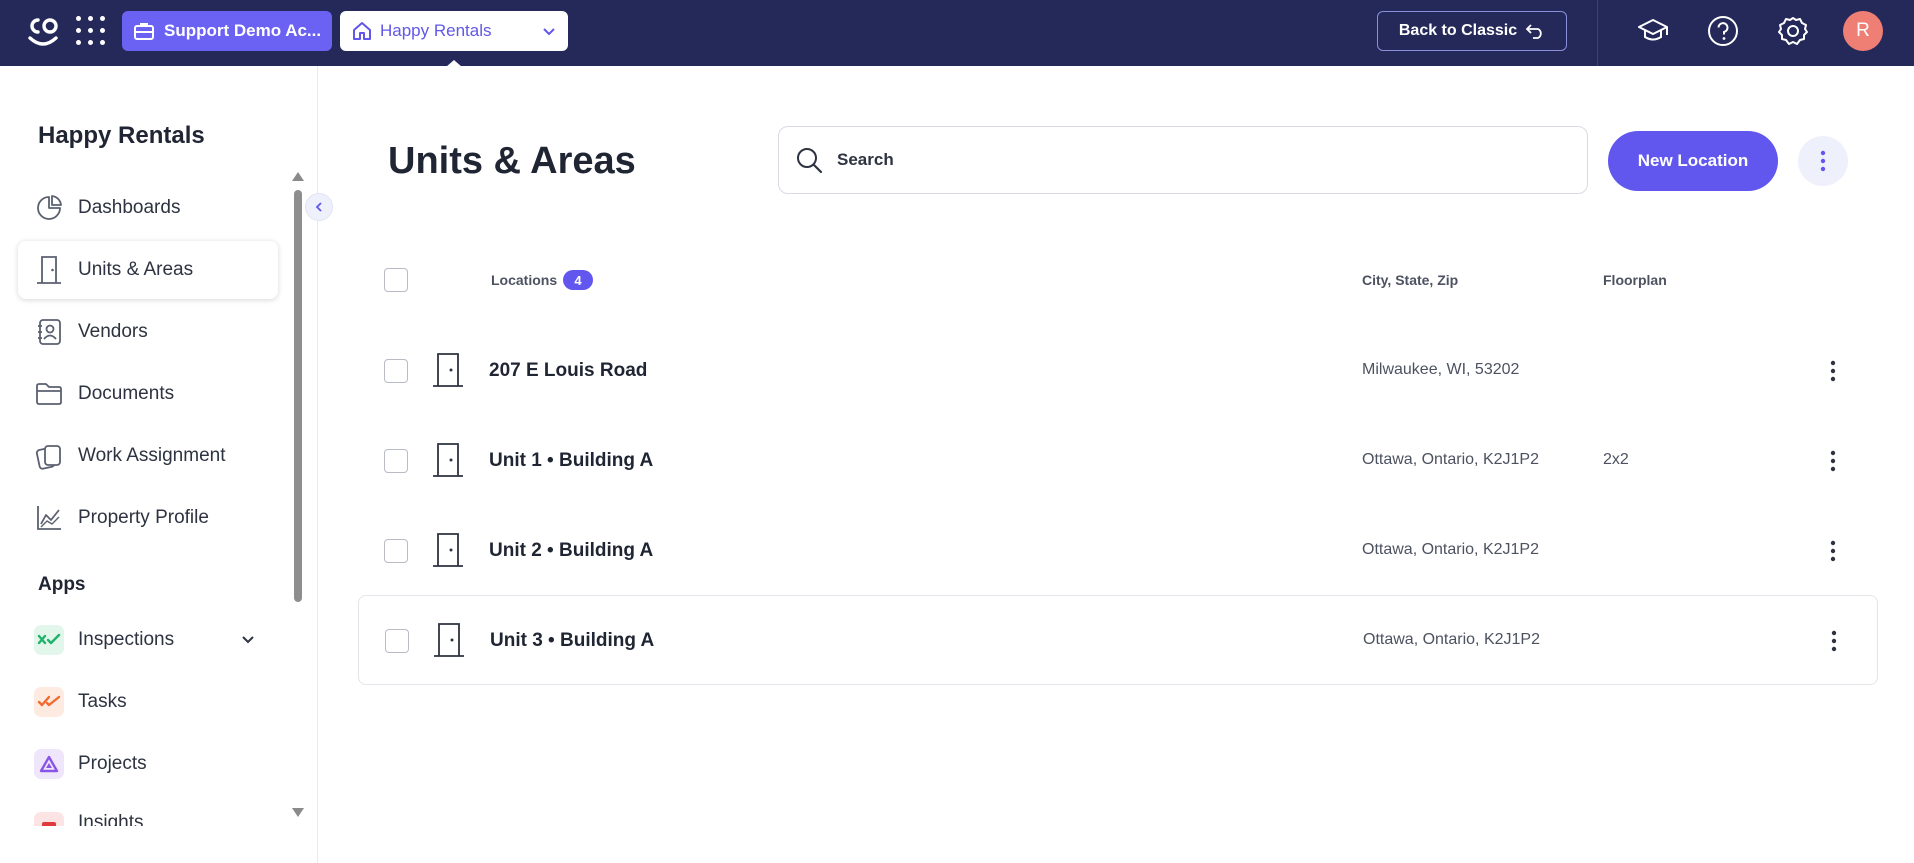 The image size is (1914, 863). I want to click on insights-icon, so click(49, 819).